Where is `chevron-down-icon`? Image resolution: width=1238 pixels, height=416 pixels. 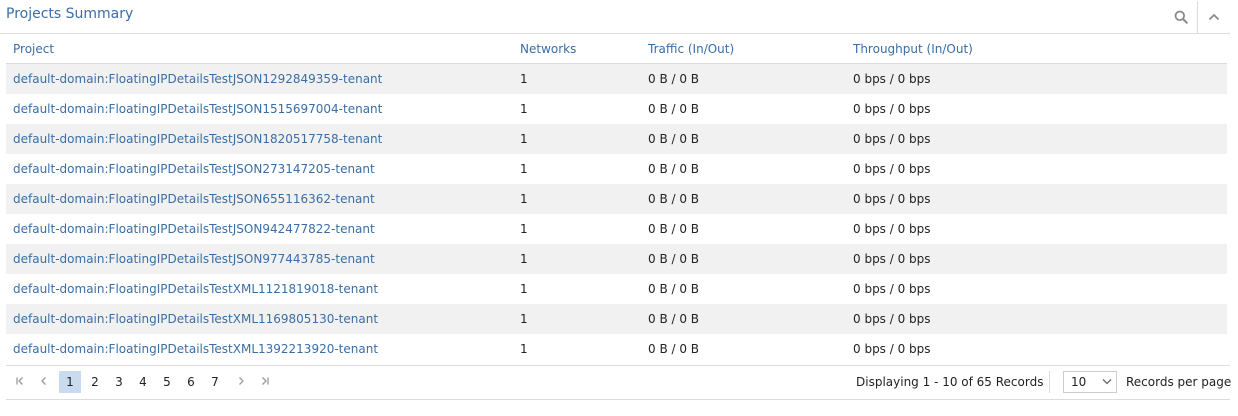
chevron-down-icon is located at coordinates (1107, 382).